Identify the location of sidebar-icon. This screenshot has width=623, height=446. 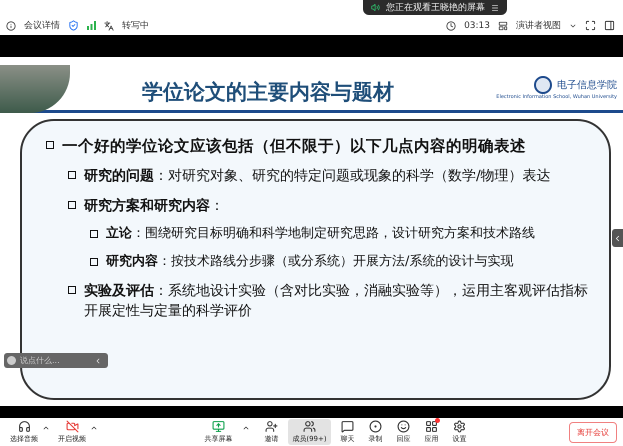
(609, 25).